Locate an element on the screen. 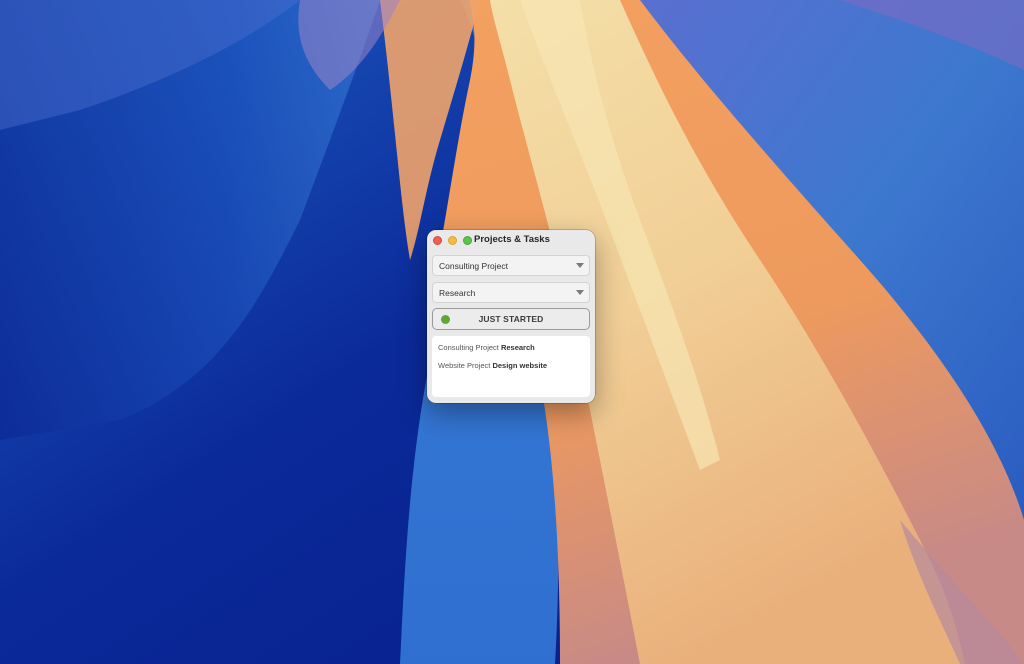 The height and width of the screenshot is (664, 1024). project-dropdown: Consulting Project is located at coordinates (511, 265).